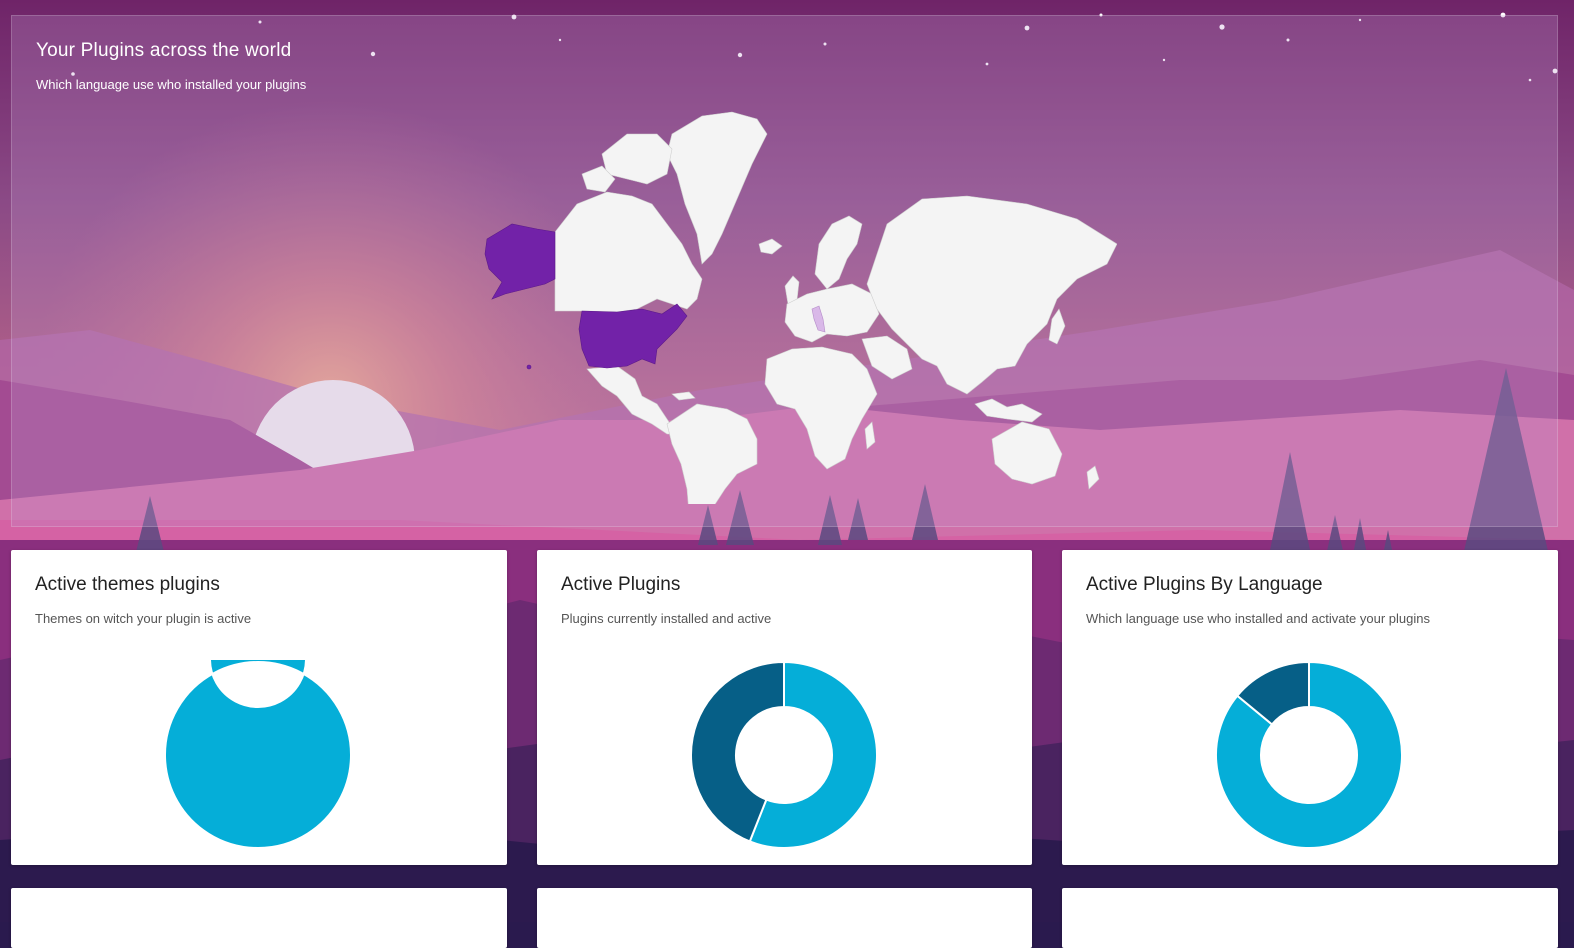 The height and width of the screenshot is (948, 1574). Describe the element at coordinates (164, 50) in the screenshot. I see `map-panel-title: Your Plugins across the world` at that location.